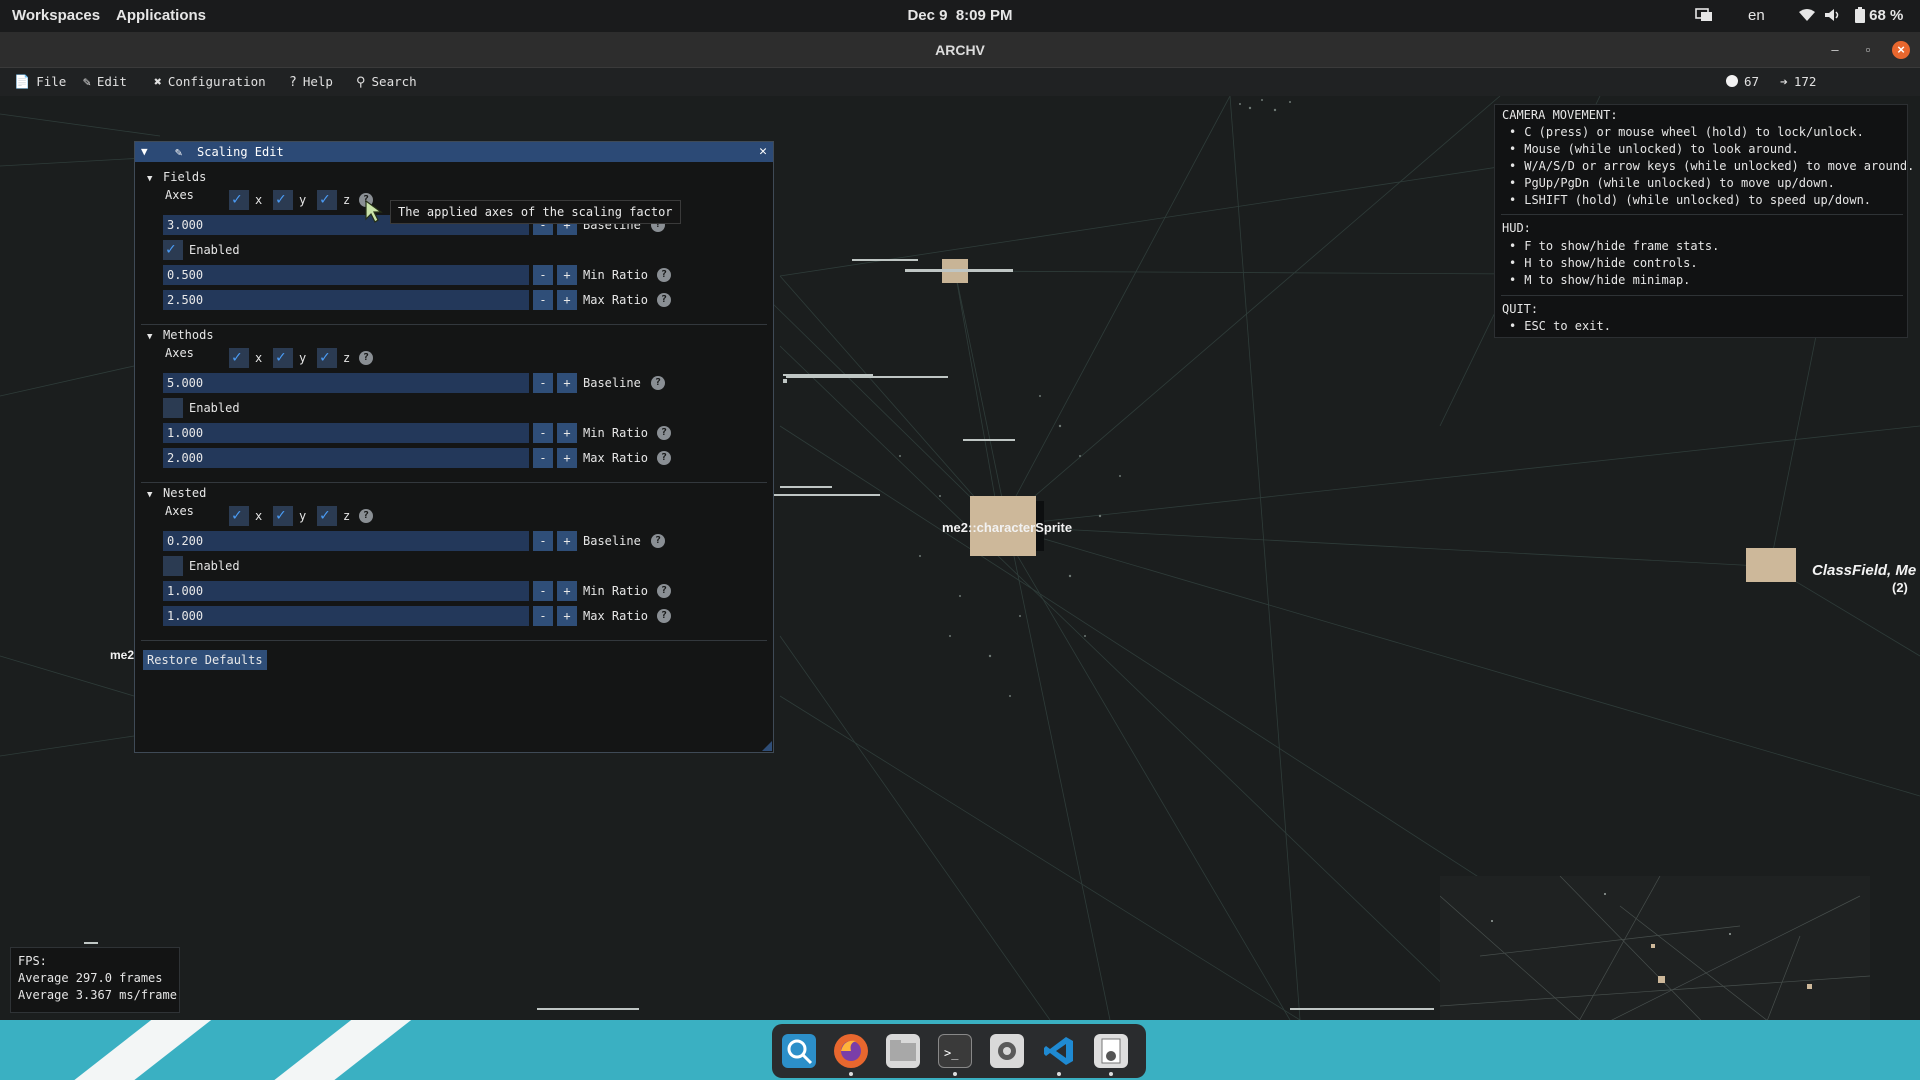 The image size is (1920, 1080). What do you see at coordinates (259, 200) in the screenshot?
I see `fields-axis-x-label: x` at bounding box center [259, 200].